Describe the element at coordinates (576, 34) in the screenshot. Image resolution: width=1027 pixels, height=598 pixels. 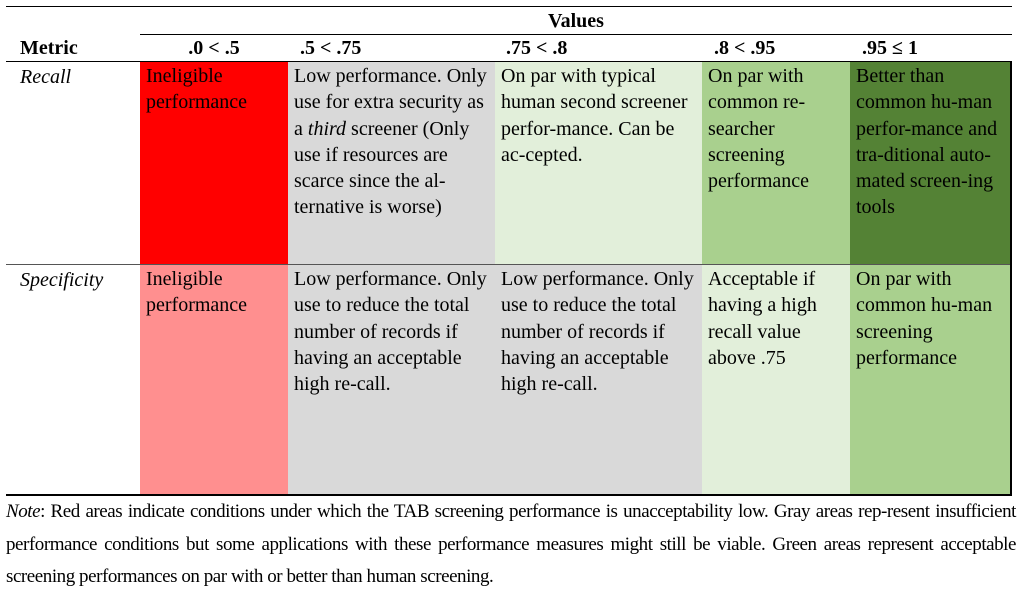
I see `values-header-rule` at that location.